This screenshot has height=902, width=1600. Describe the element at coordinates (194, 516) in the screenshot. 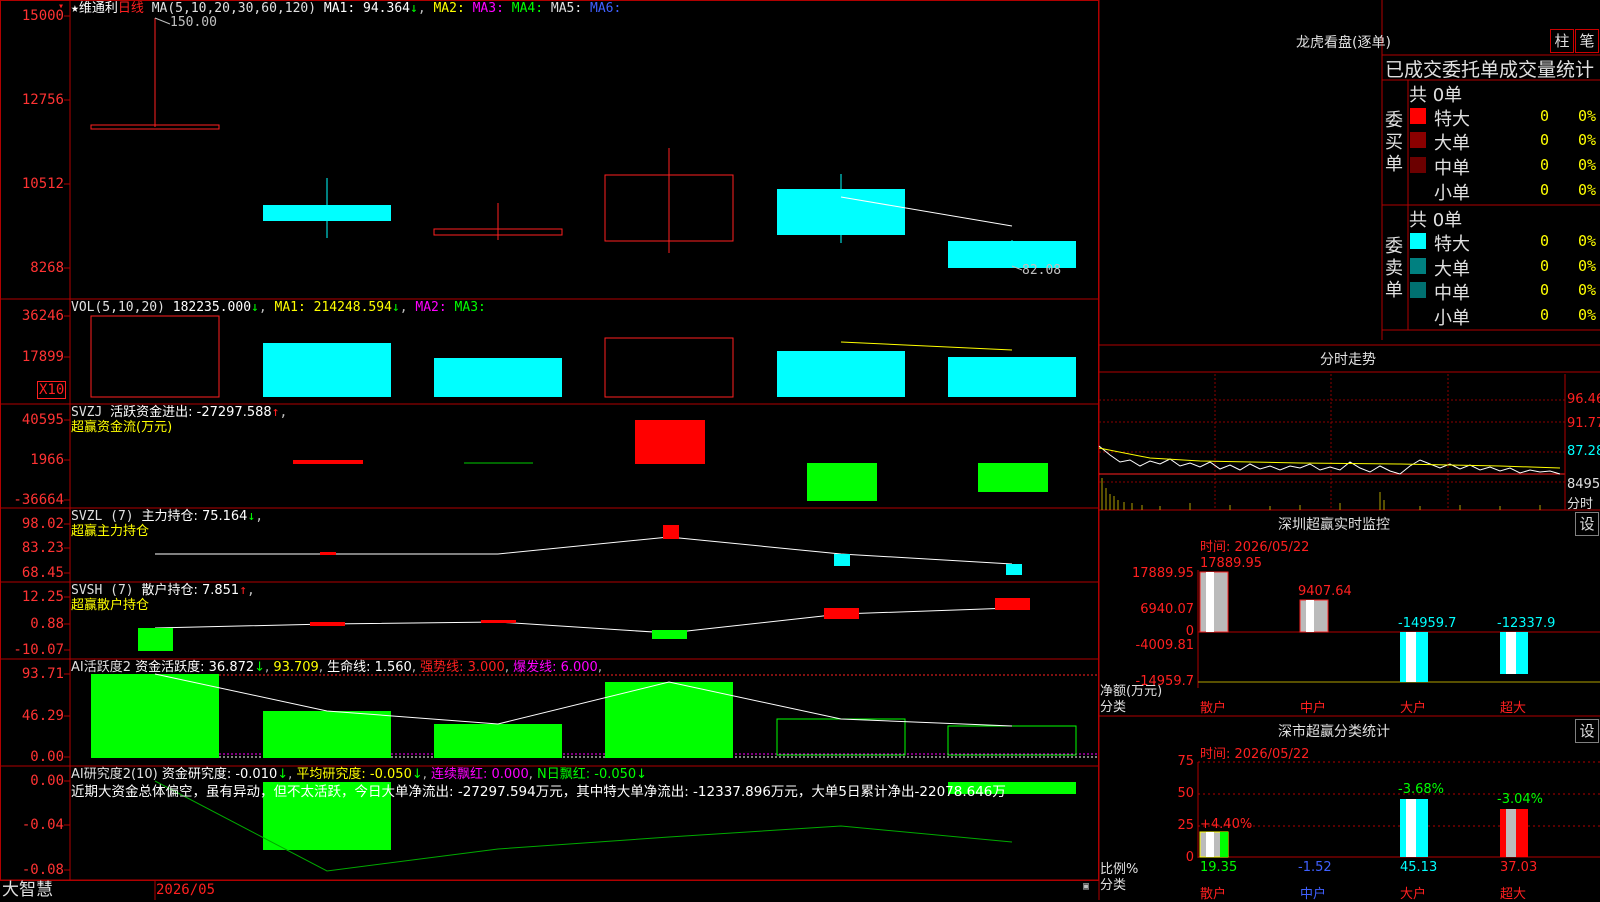

I see `svzl-value: 主力持仓: 75.164` at that location.